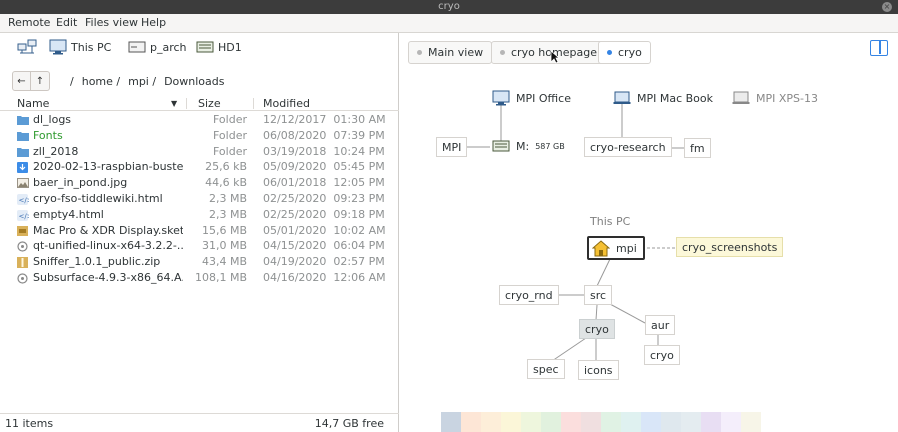 The width and height of the screenshot is (898, 432). Describe the element at coordinates (449, 23) in the screenshot. I see `menubar: Remote Edit Files view Help` at that location.